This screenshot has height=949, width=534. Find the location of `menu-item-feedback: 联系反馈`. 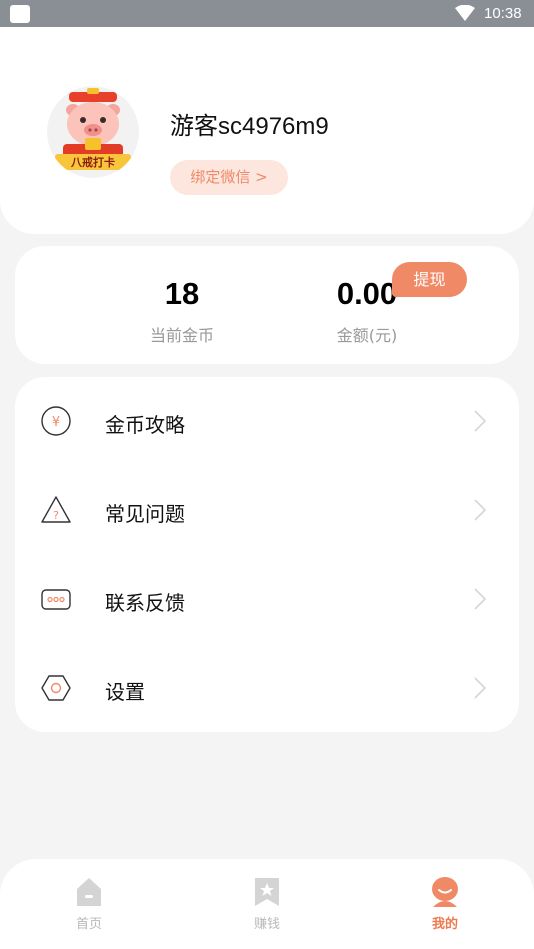

menu-item-feedback: 联系反馈 is located at coordinates (267, 599).